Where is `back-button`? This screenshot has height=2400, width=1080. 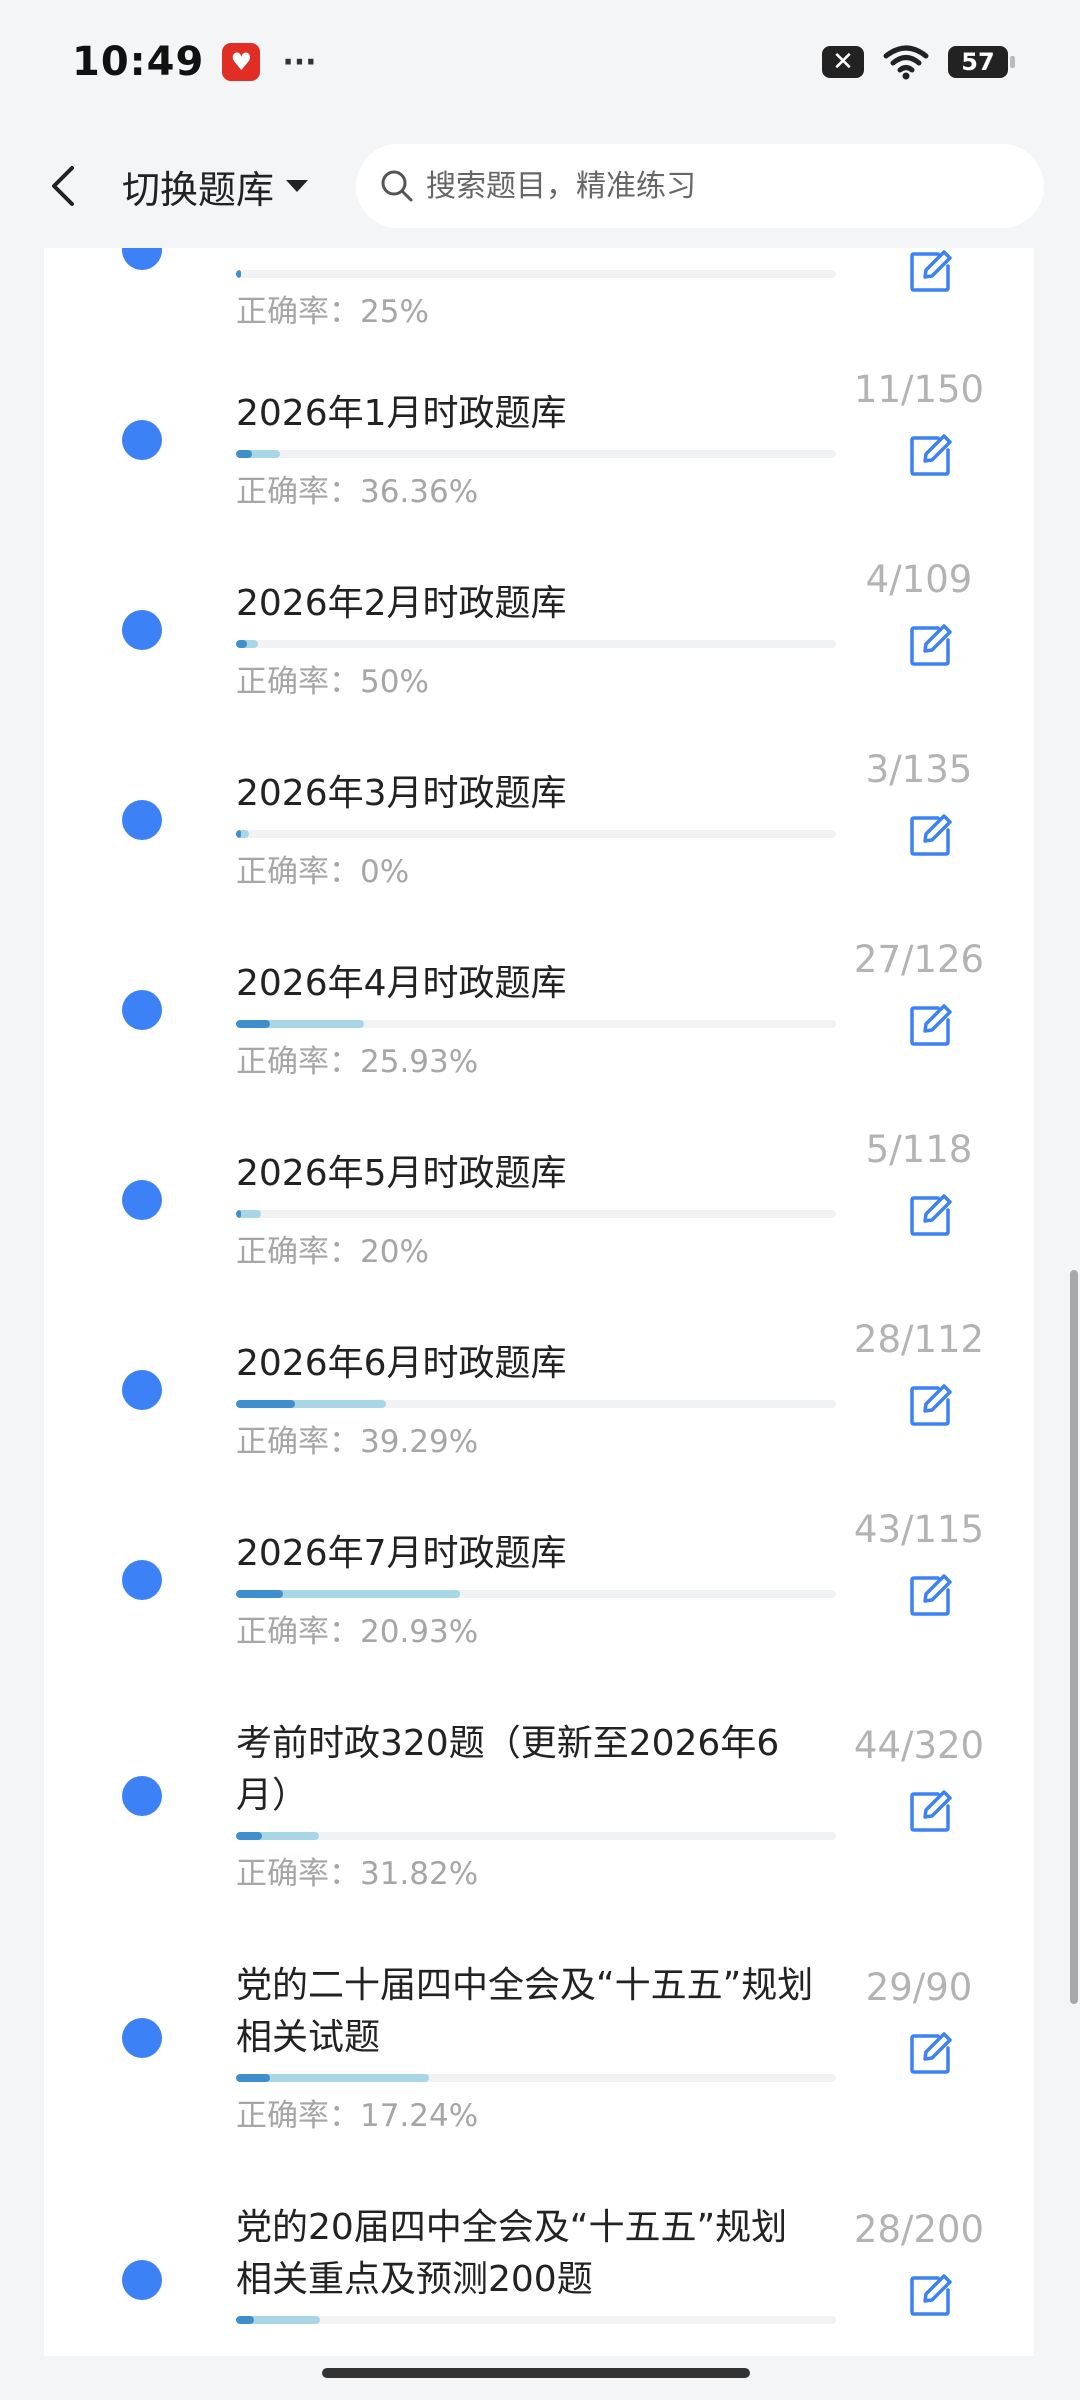
back-button is located at coordinates (63, 186).